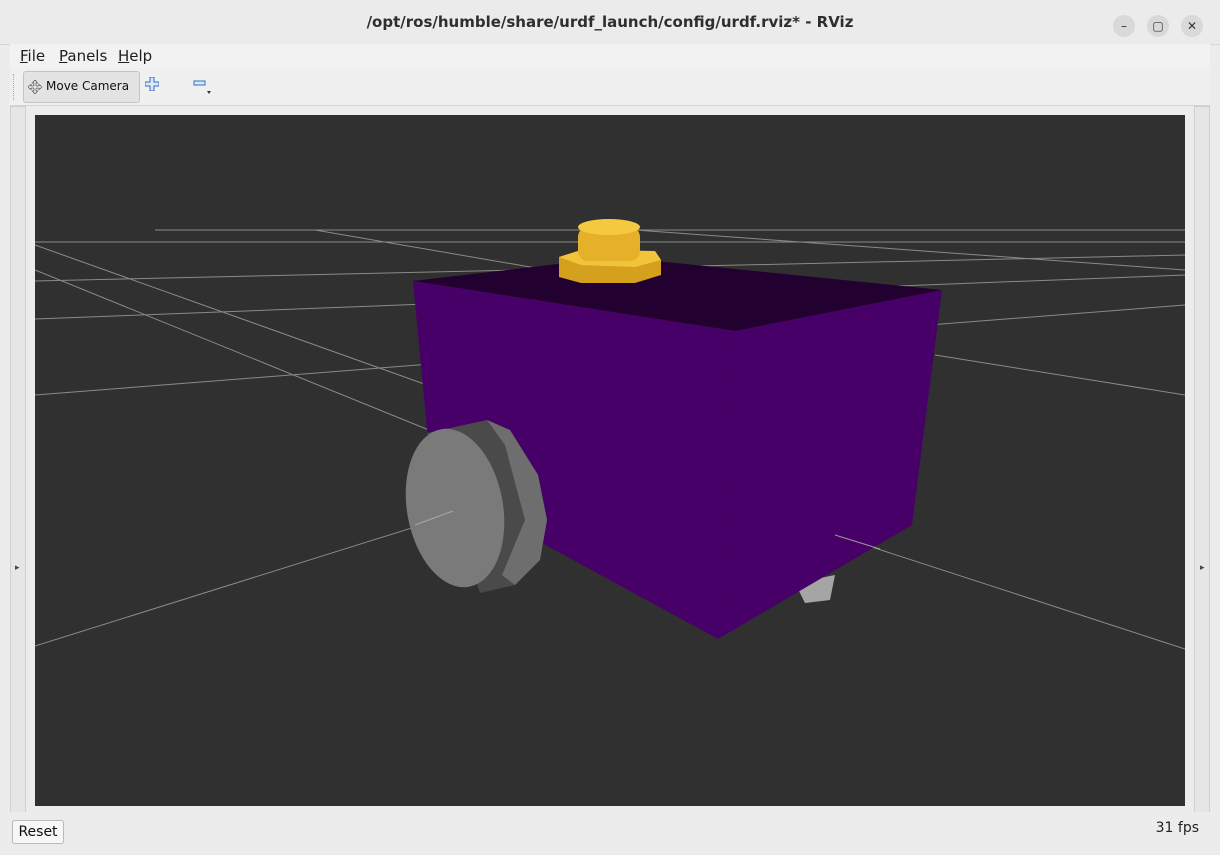 The image size is (1220, 855). Describe the element at coordinates (83, 56) in the screenshot. I see `menu-panels: Panels` at that location.